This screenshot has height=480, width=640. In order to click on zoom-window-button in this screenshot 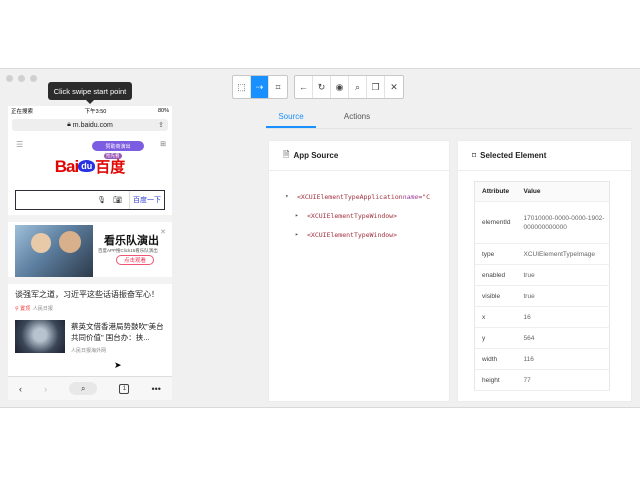, I will do `click(33, 78)`.